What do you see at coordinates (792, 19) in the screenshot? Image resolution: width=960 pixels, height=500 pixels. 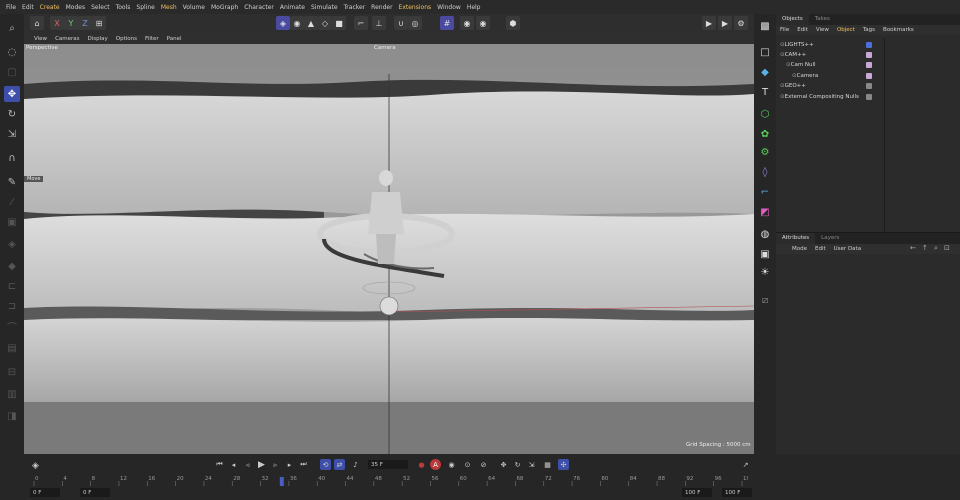 I see `tab-objects: Objects` at bounding box center [792, 19].